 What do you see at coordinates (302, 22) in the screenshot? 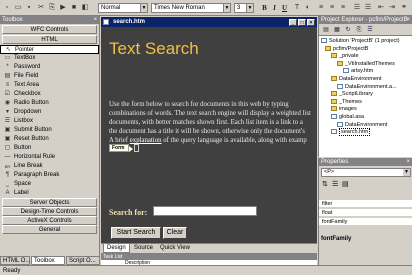
I see `maximize-button: □` at bounding box center [302, 22].